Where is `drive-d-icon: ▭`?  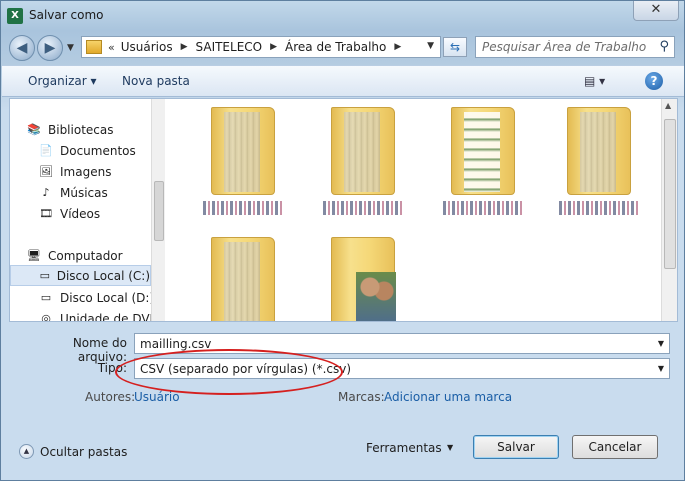 drive-d-icon: ▭ is located at coordinates (46, 297).